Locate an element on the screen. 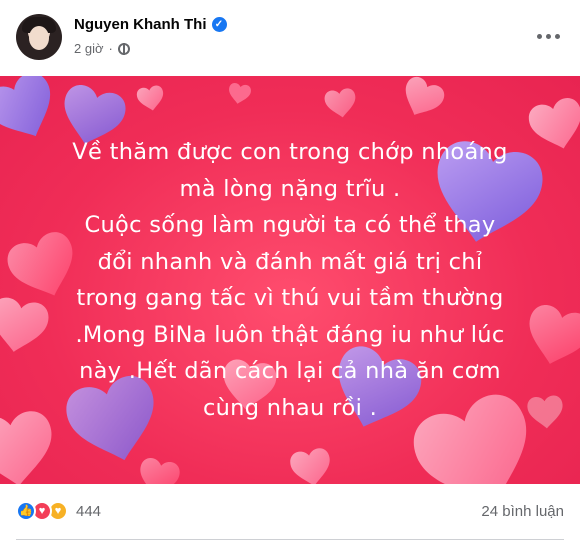 The image size is (580, 540). post-meta: 2 giờ · is located at coordinates (102, 48).